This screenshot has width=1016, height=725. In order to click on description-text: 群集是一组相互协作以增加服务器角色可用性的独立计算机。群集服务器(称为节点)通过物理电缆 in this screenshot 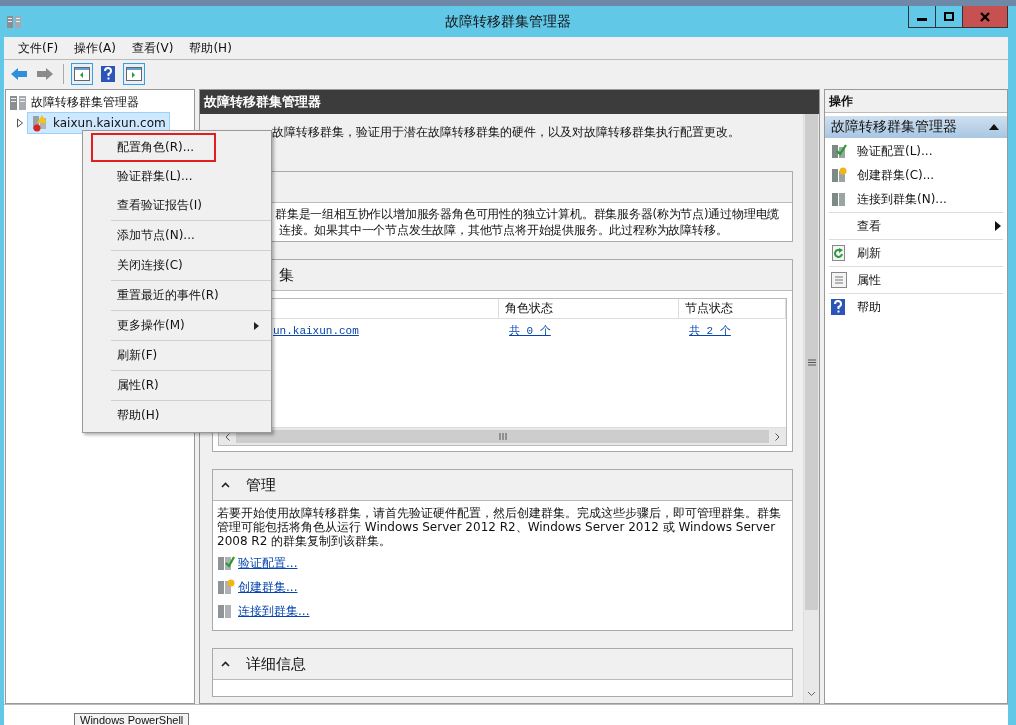, I will do `click(527, 214)`.